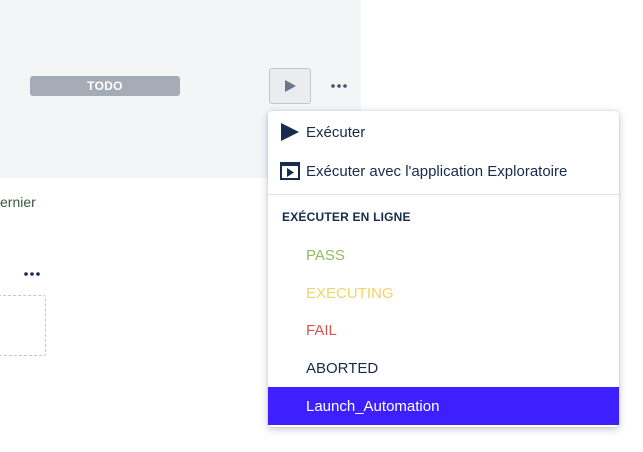  What do you see at coordinates (290, 171) in the screenshot?
I see `exploratory-player-icon` at bounding box center [290, 171].